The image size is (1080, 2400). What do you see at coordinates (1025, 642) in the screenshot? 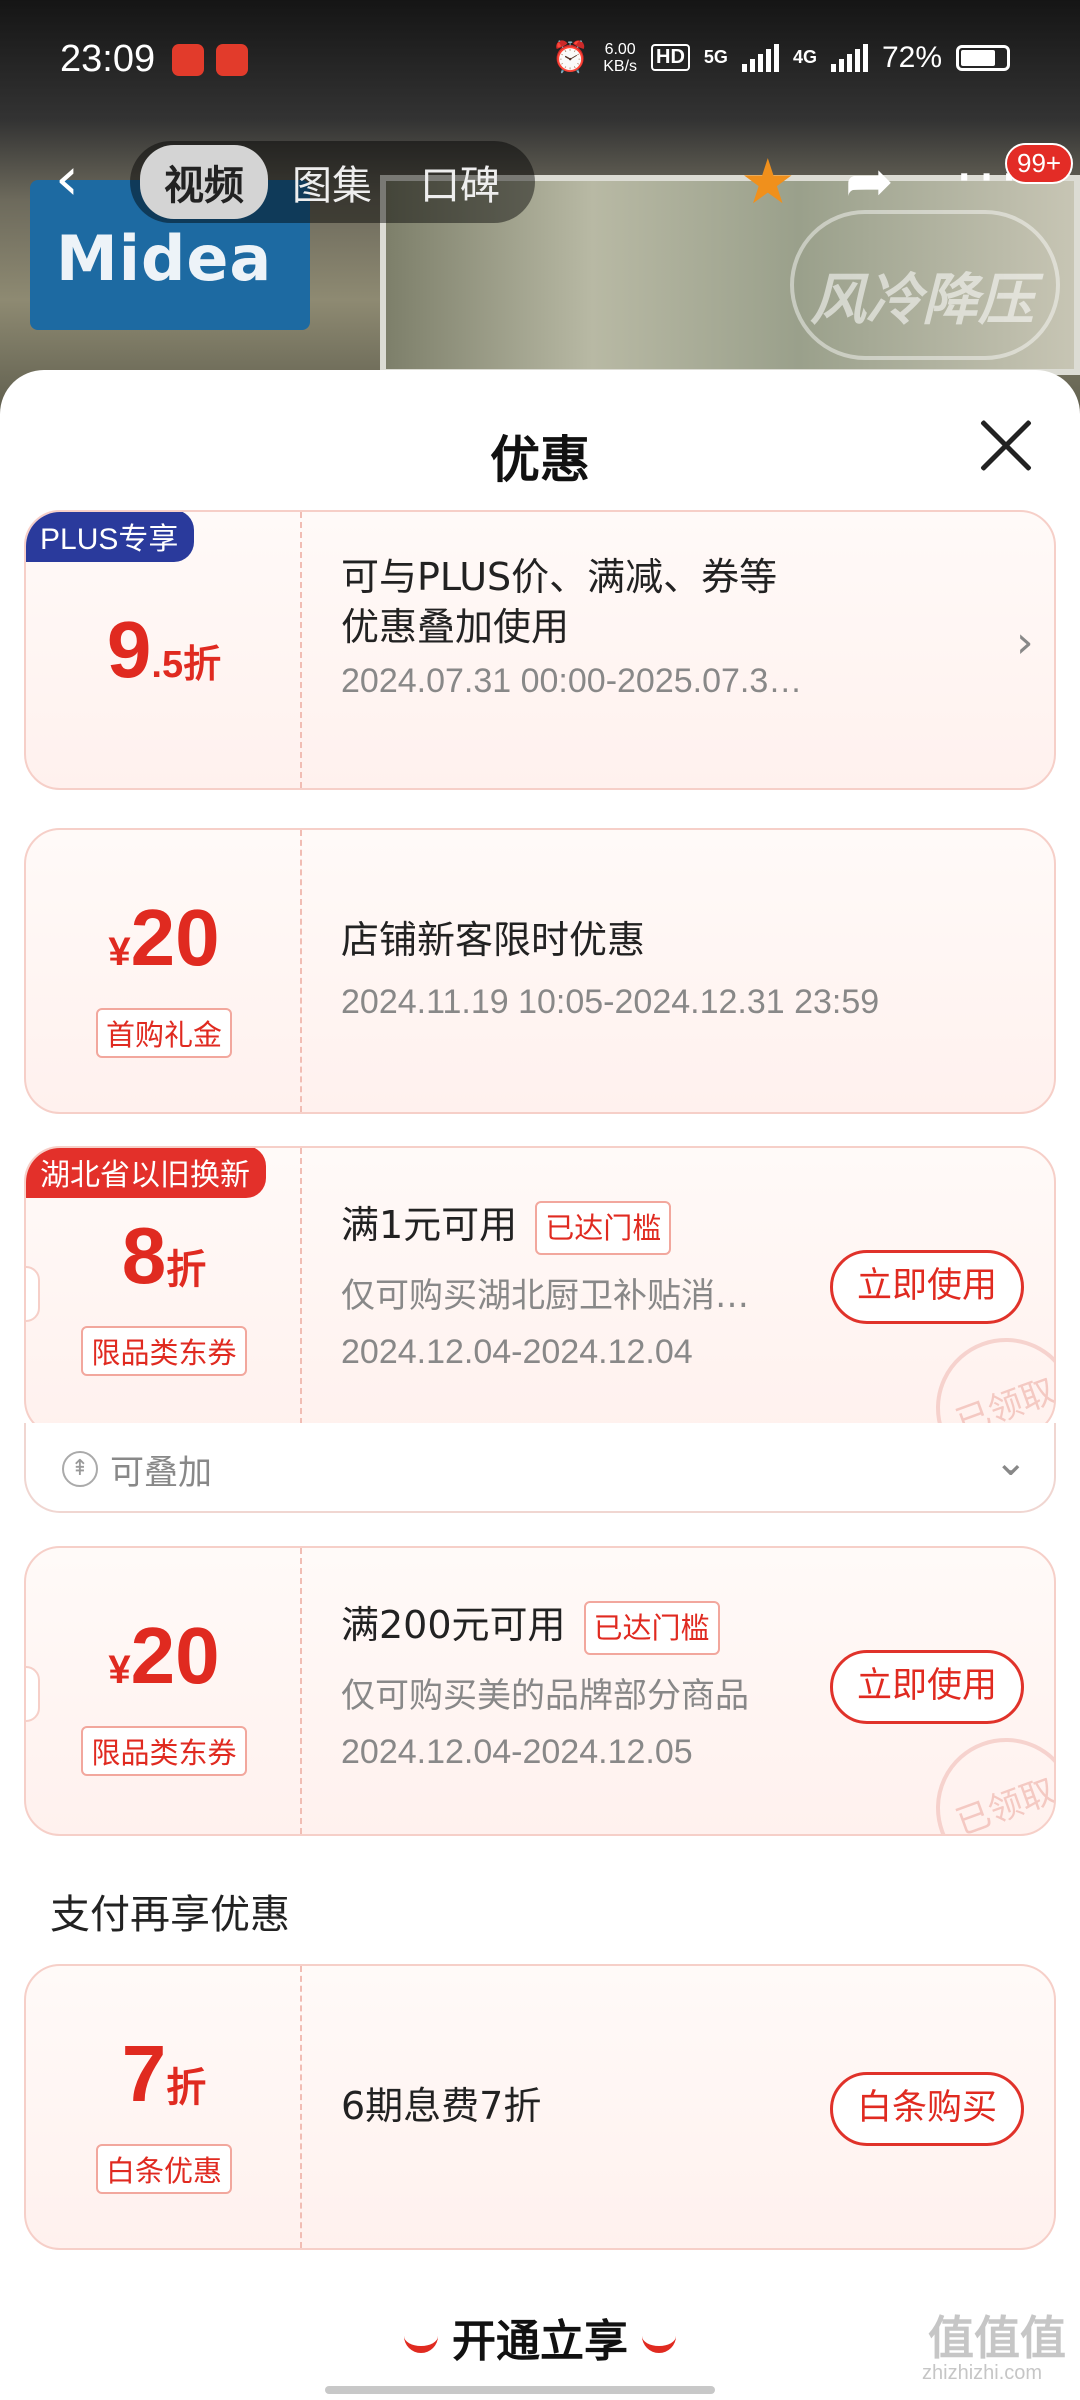
I see `chevron-right-icon: ›` at bounding box center [1025, 642].